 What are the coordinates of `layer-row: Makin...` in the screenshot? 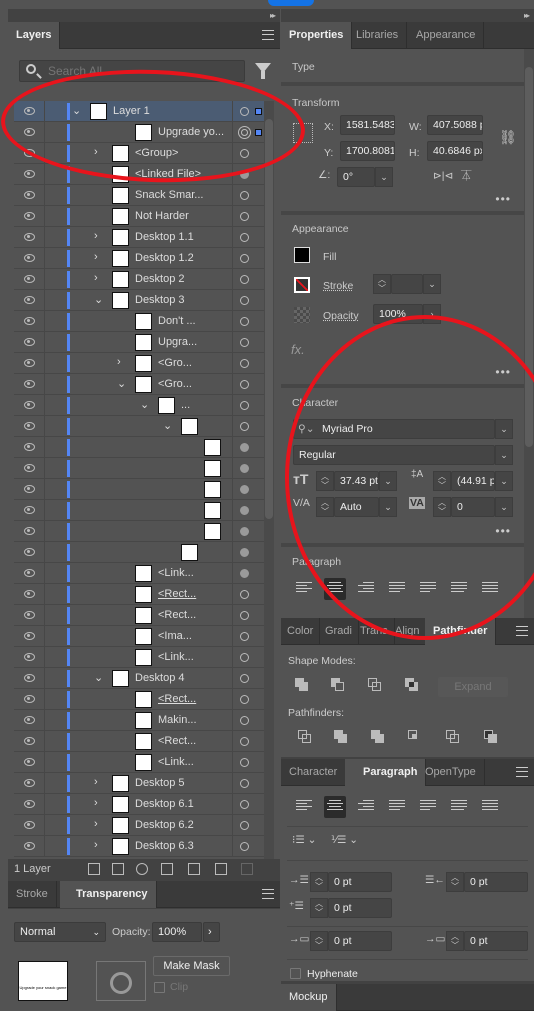 It's located at (139, 720).